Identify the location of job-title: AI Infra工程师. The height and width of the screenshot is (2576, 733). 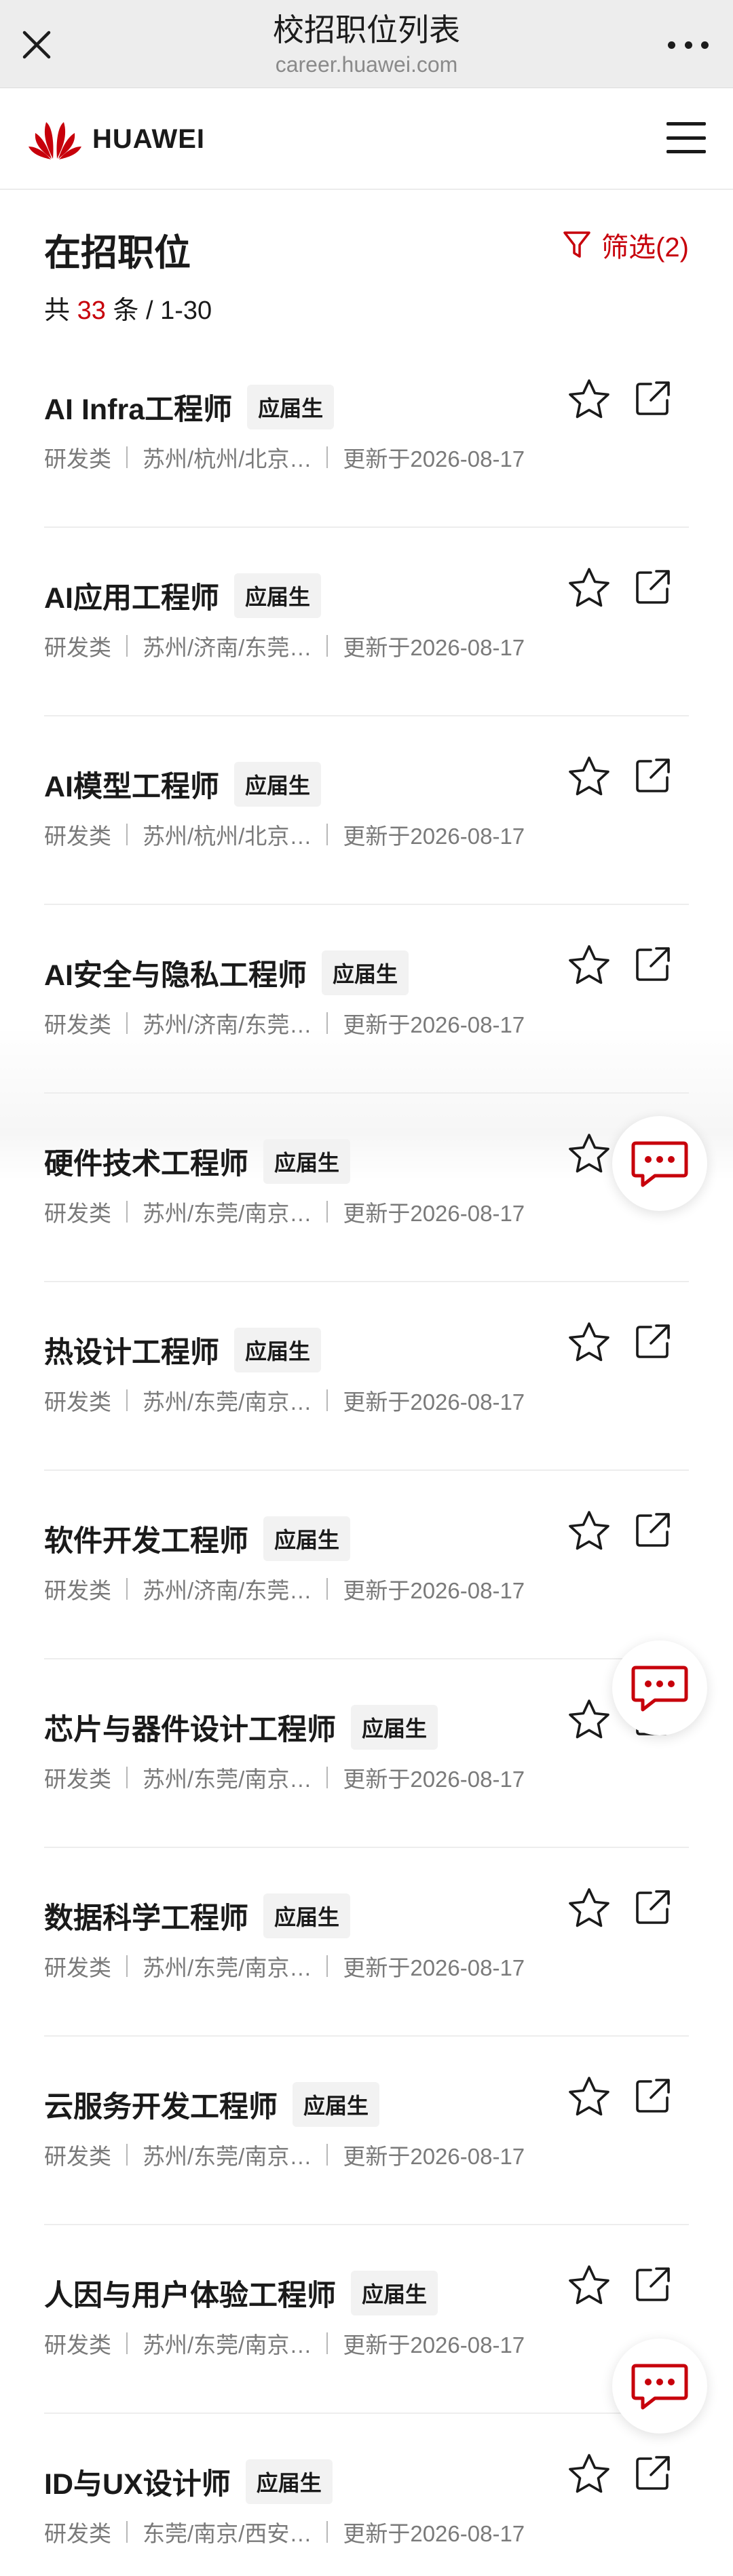
(138, 407).